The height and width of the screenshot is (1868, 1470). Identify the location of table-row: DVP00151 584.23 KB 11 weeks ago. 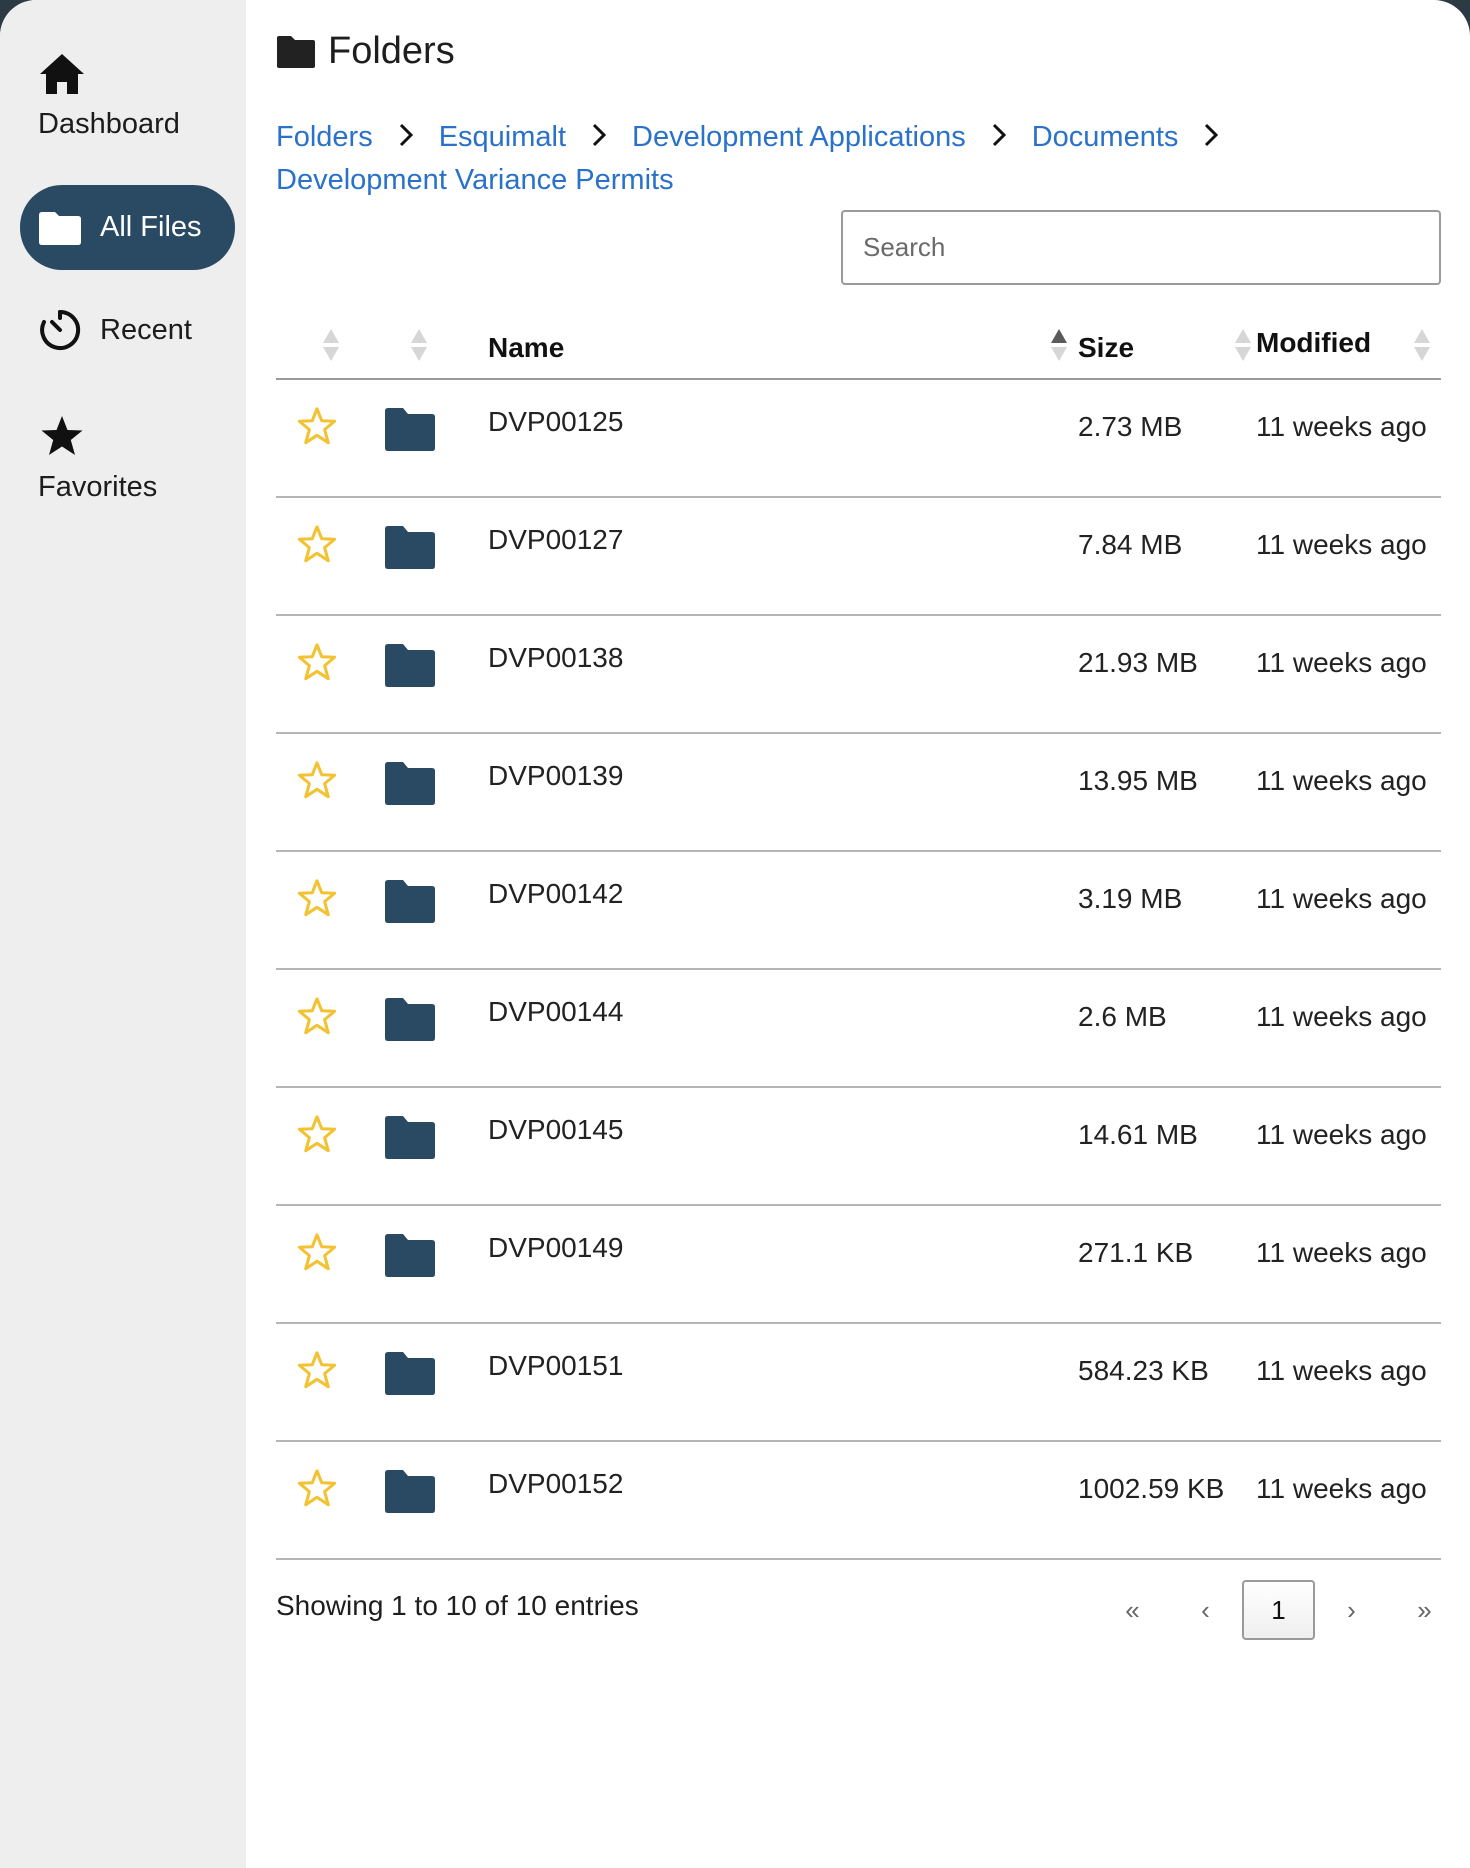
(858, 1382).